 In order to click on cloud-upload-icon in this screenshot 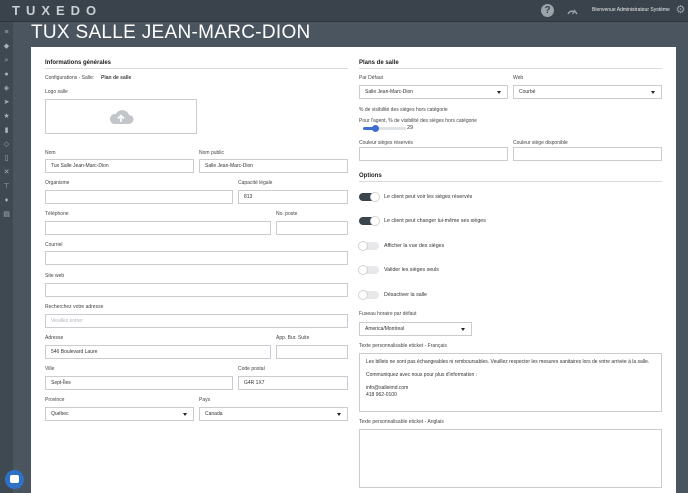, I will do `click(121, 117)`.